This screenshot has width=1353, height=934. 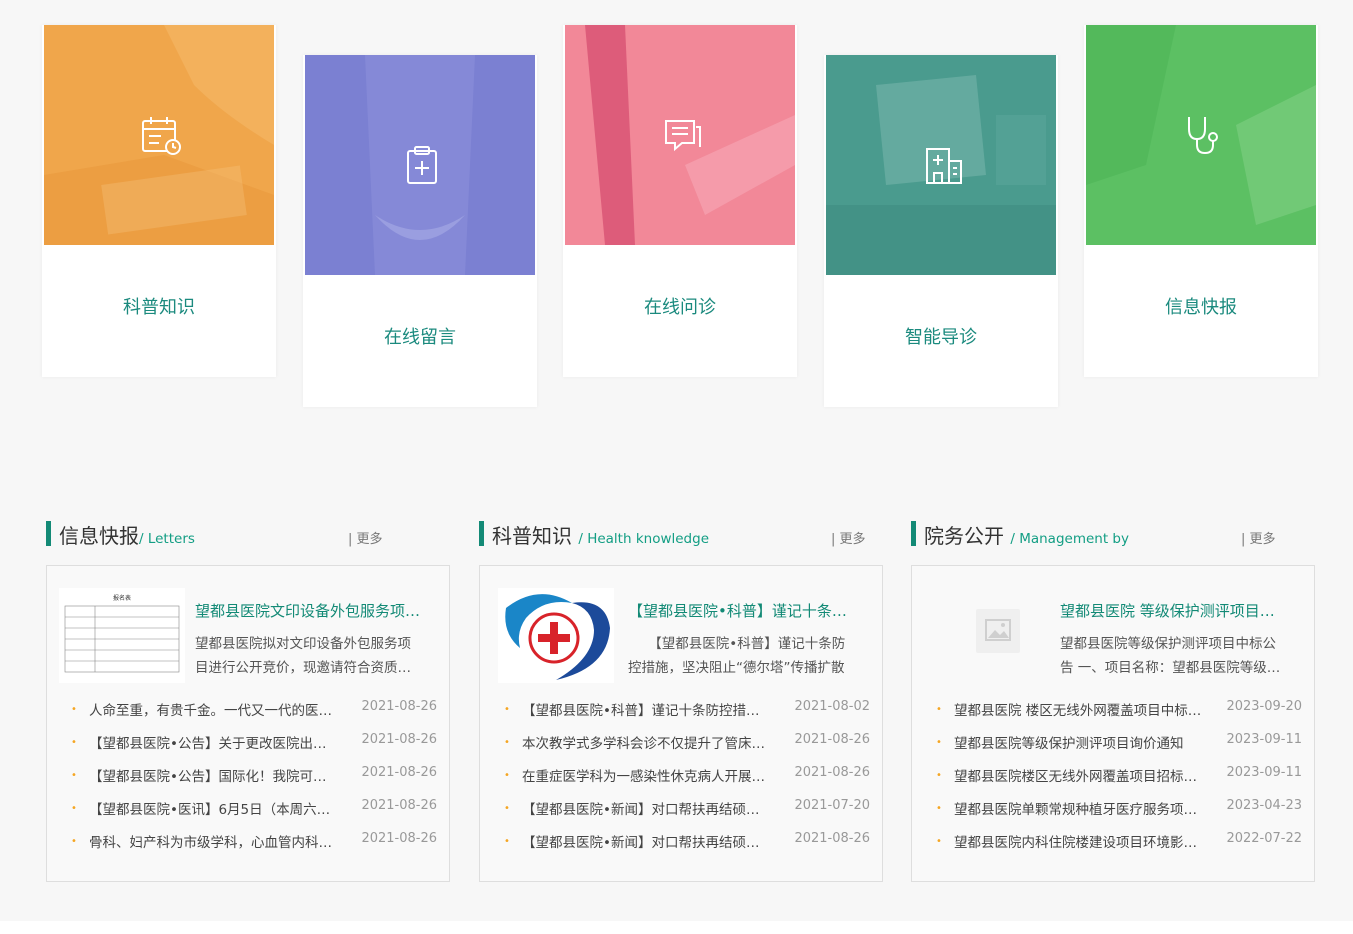 I want to click on column-header: 科普知识 / Health knowledge | 更多, so click(x=681, y=534).